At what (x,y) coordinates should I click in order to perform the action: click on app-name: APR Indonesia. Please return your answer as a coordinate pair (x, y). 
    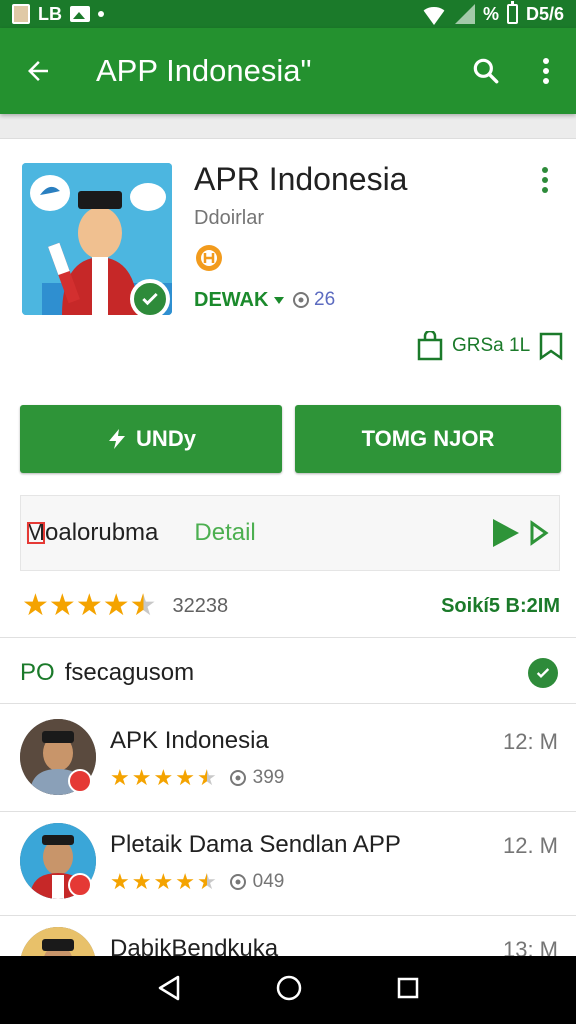
    Looking at the image, I should click on (301, 179).